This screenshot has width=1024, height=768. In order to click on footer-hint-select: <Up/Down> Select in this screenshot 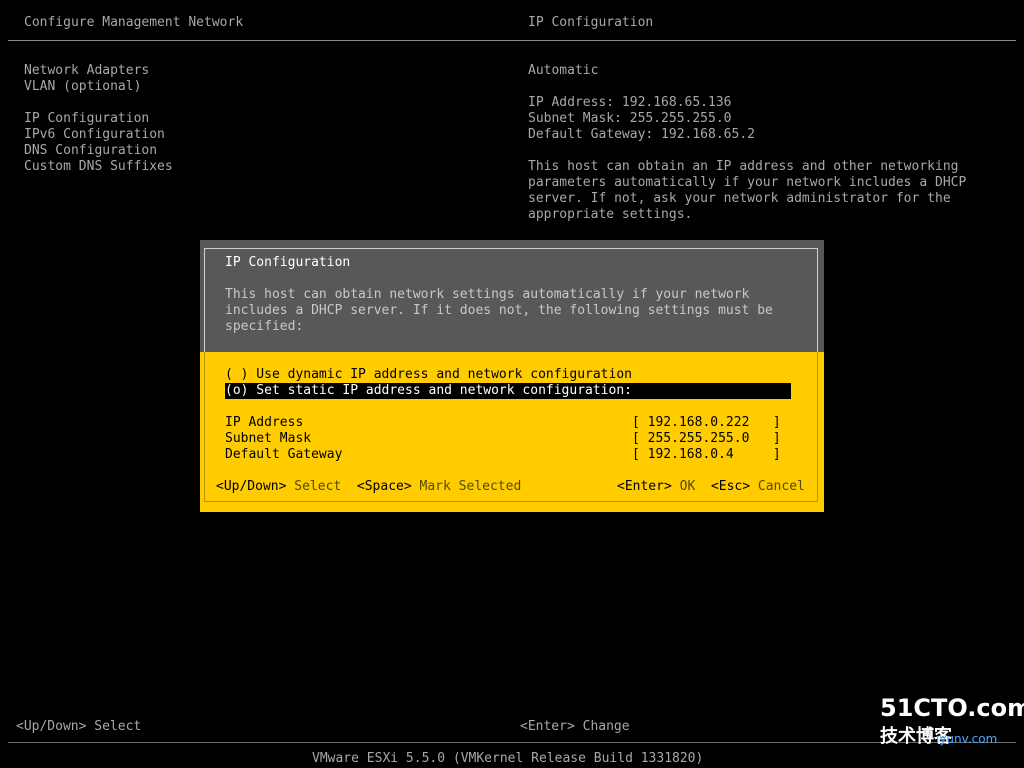, I will do `click(78, 727)`.